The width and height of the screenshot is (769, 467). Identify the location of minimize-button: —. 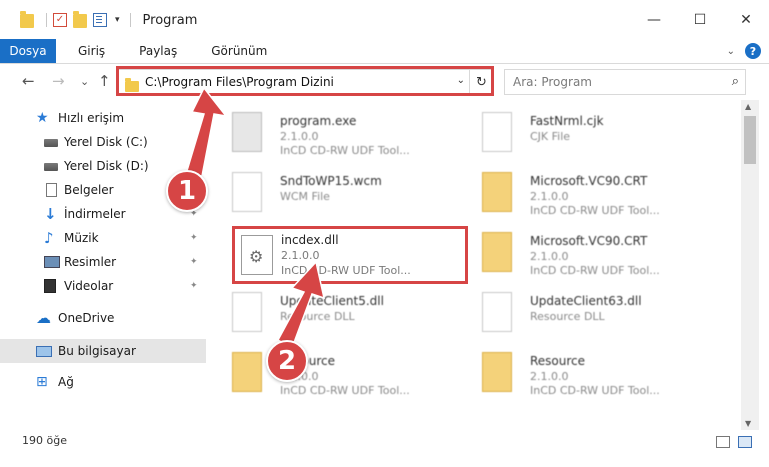
(654, 20).